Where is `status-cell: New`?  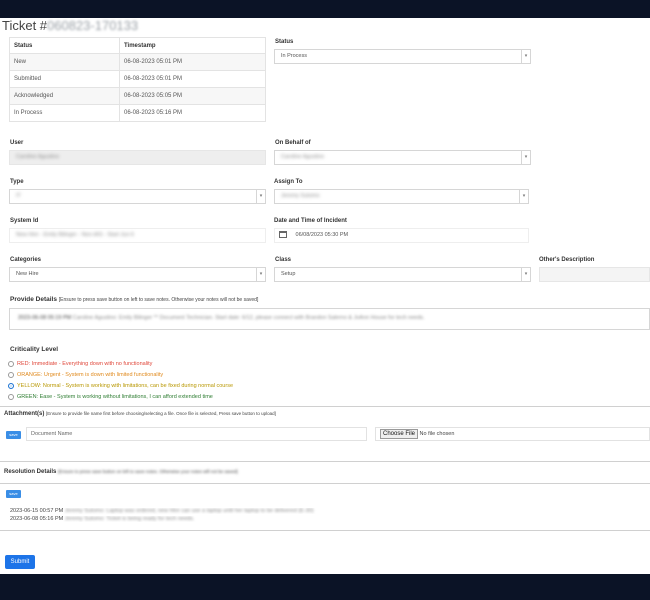 status-cell: New is located at coordinates (64, 62).